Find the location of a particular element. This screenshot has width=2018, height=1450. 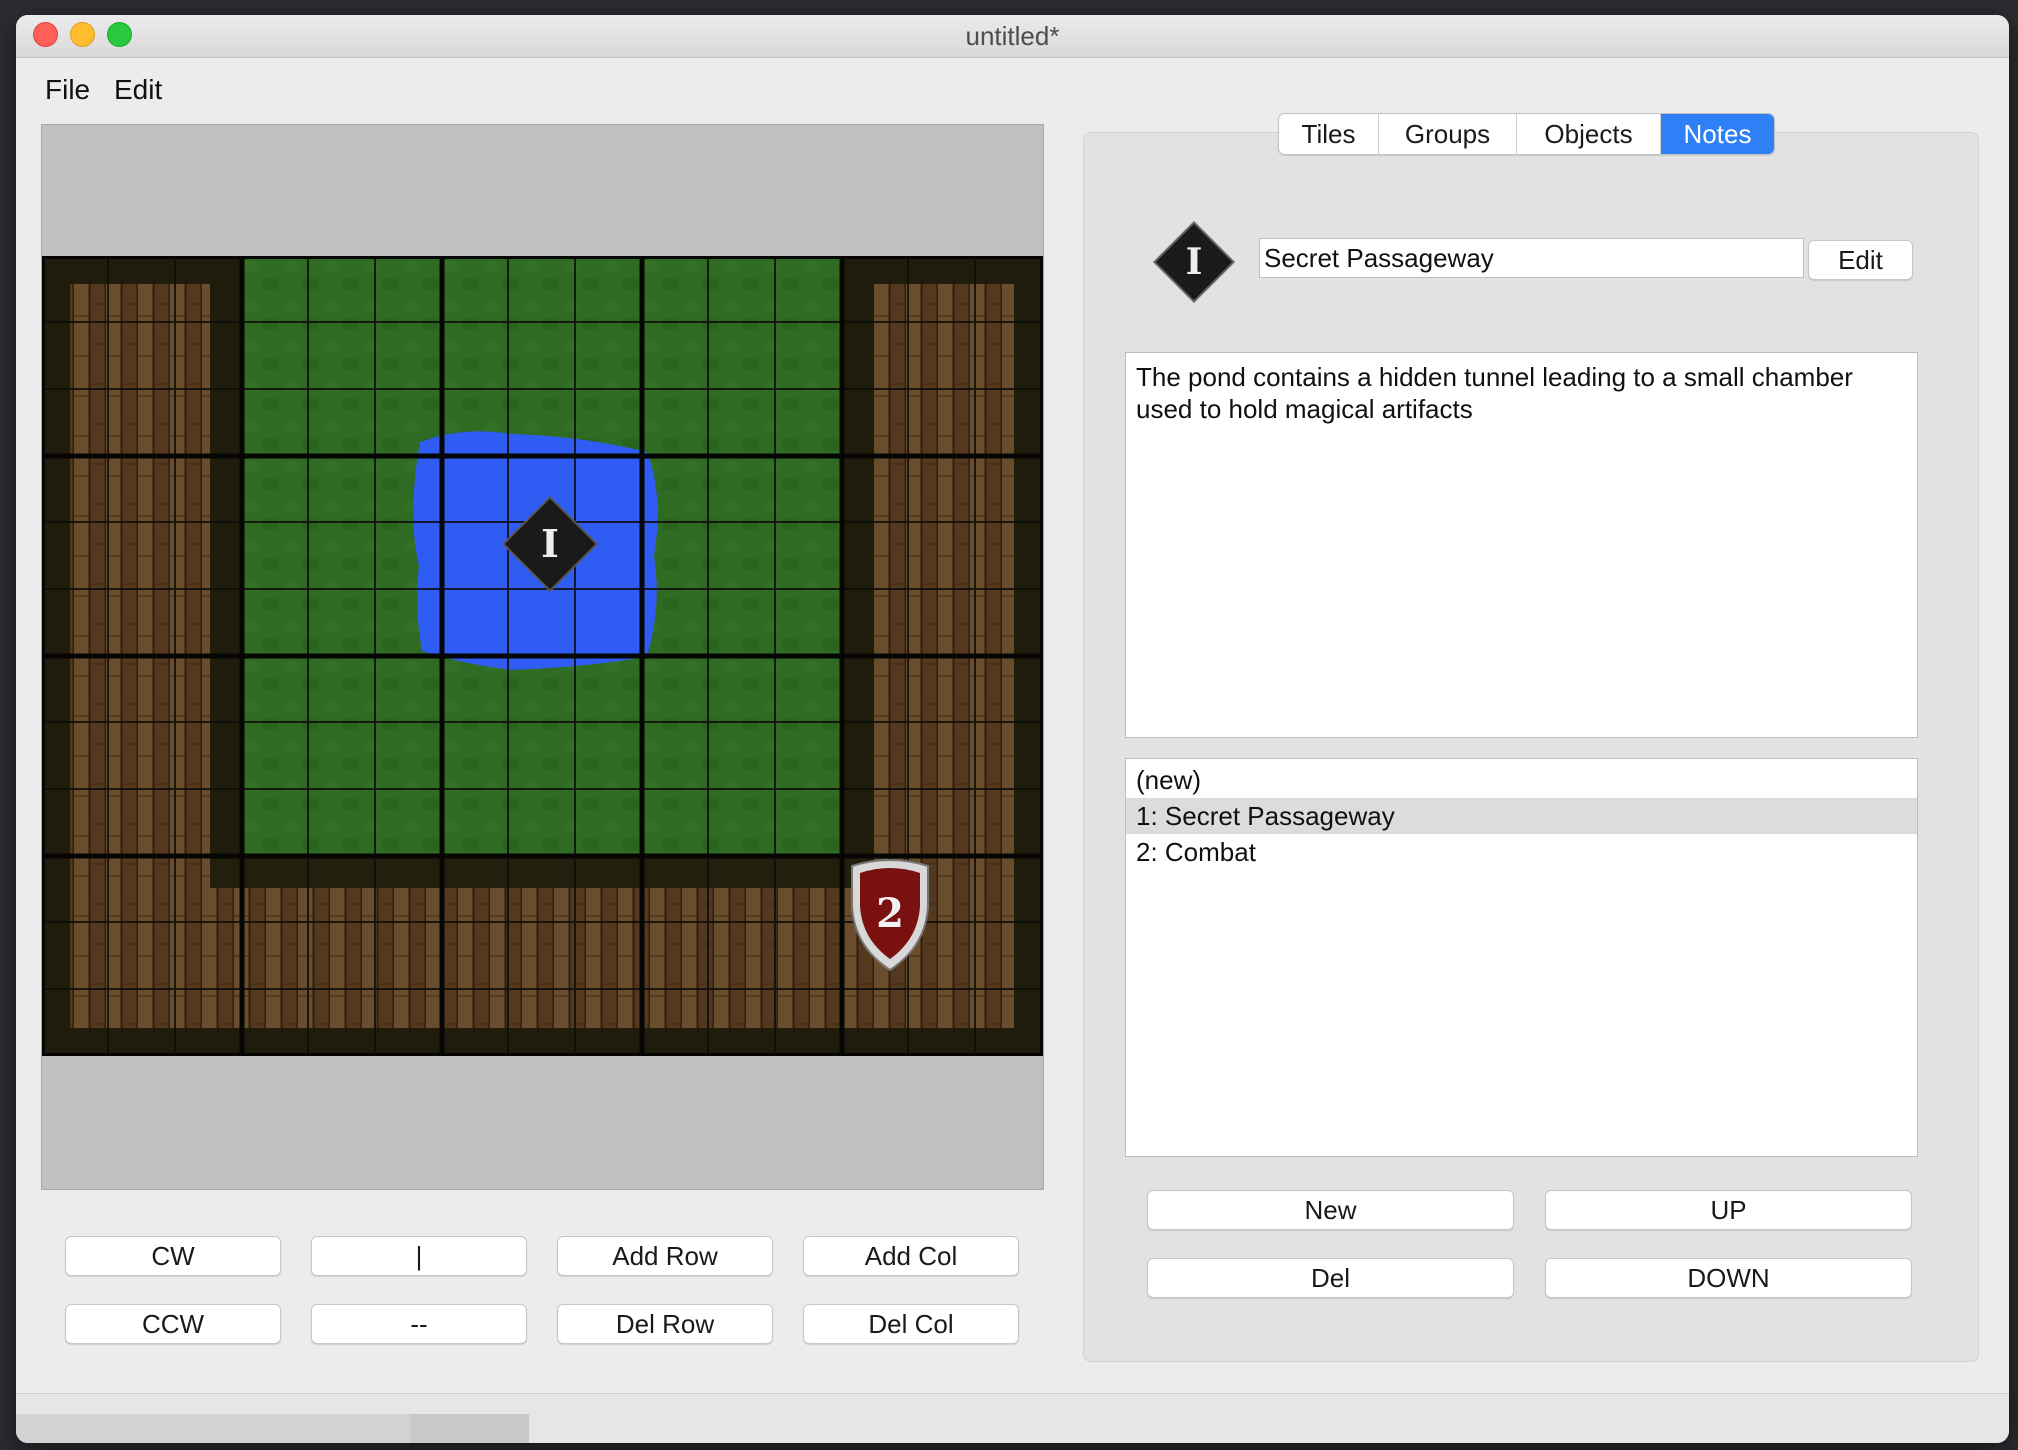

note-type-letter: I is located at coordinates (1194, 262).